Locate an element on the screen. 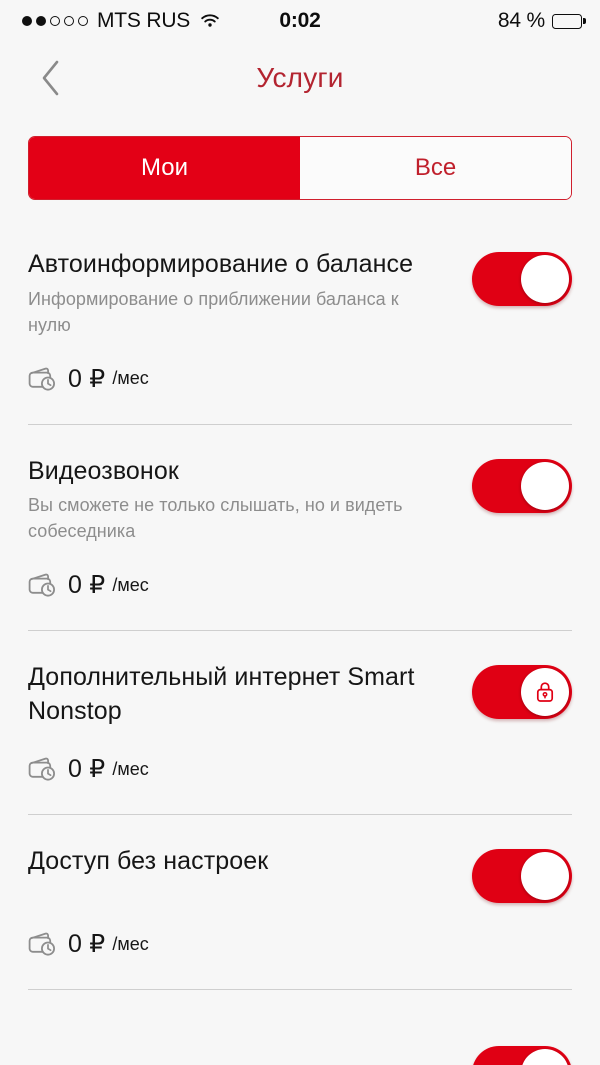 Image resolution: width=600 pixels, height=1065 pixels. segmented-control-wrapper: Мои Все is located at coordinates (300, 157).